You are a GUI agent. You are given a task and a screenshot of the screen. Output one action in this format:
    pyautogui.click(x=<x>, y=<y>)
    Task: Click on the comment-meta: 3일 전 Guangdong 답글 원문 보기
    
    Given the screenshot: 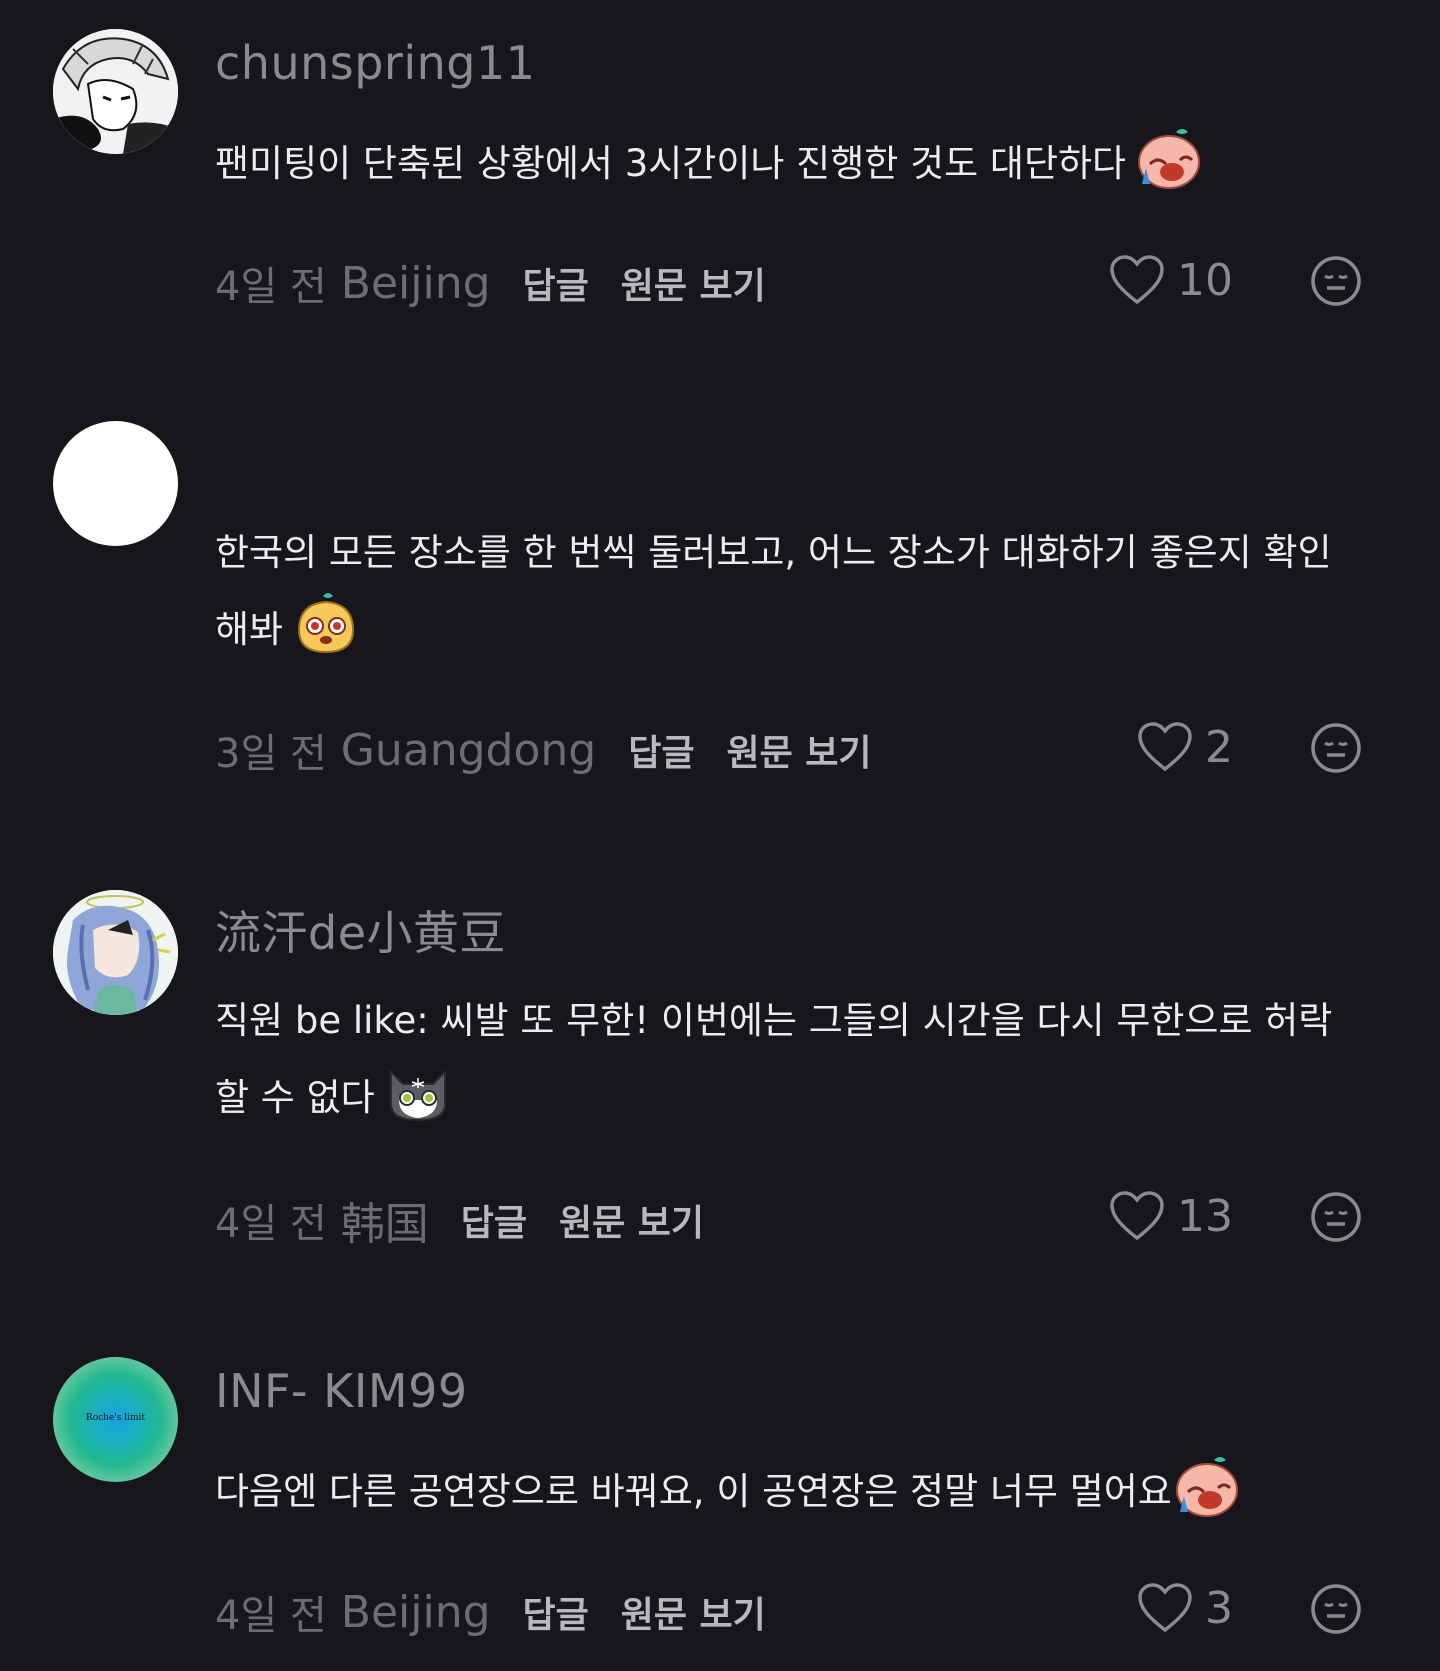 What is the action you would take?
    pyautogui.click(x=543, y=750)
    